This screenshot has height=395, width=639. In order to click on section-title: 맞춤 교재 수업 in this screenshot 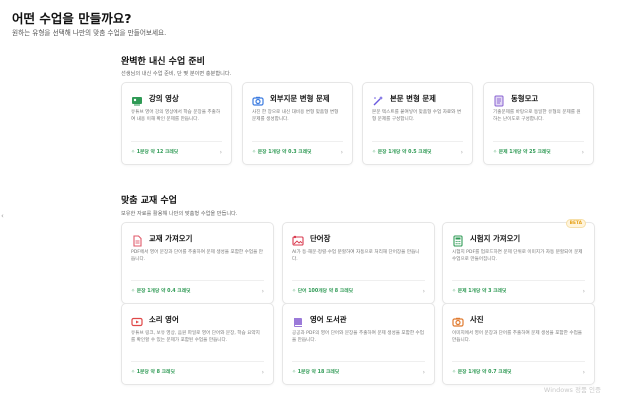, I will do `click(149, 201)`.